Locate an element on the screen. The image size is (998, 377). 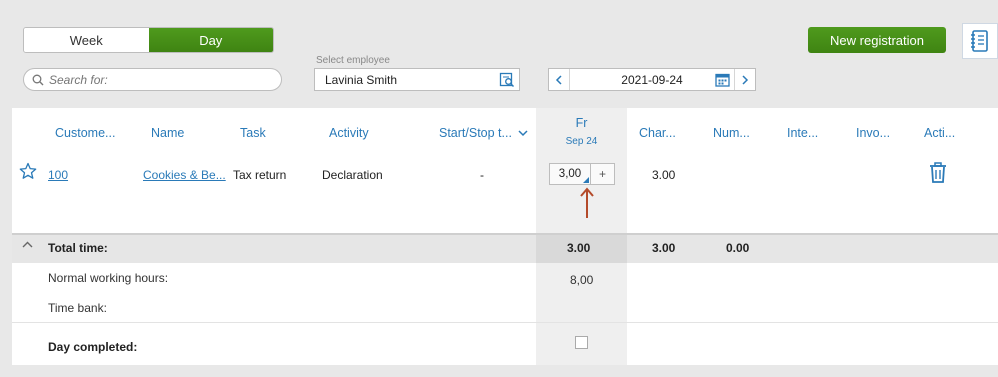
hours-plus-button: + is located at coordinates (603, 174).